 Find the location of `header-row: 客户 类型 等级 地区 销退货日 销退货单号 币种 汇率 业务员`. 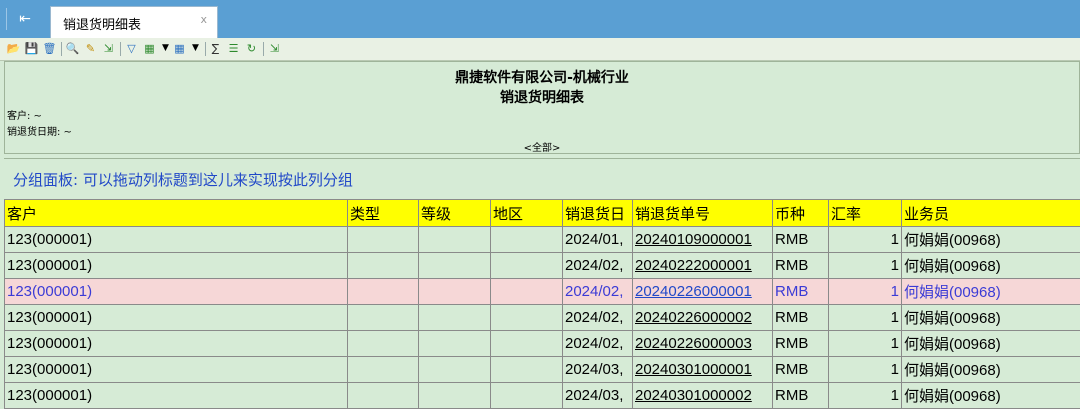

header-row: 客户 类型 等级 地区 销退货日 销退货单号 币种 汇率 业务员 is located at coordinates (542, 213).